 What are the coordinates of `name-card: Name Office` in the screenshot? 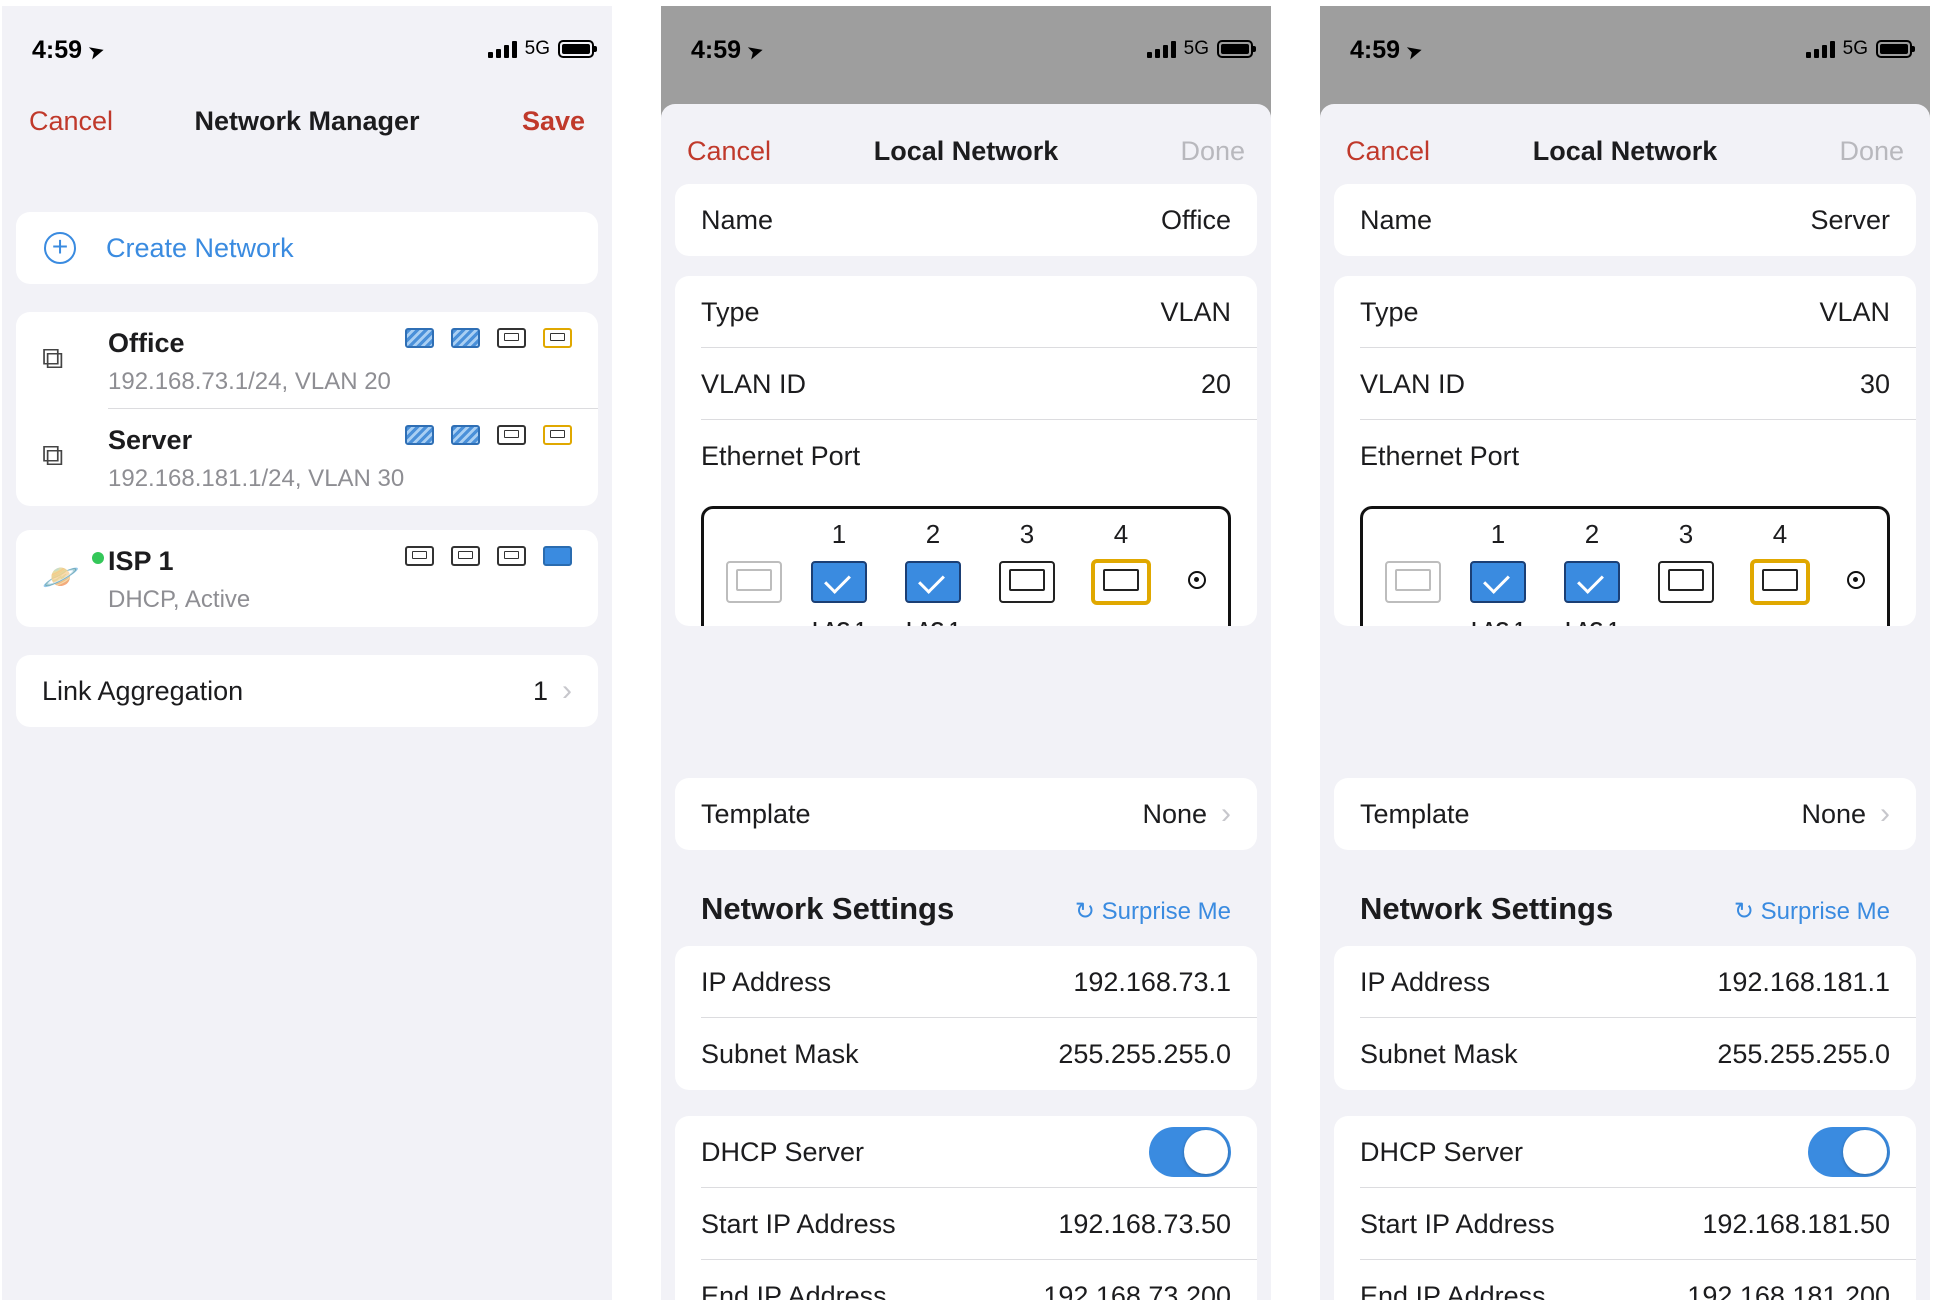 It's located at (966, 220).